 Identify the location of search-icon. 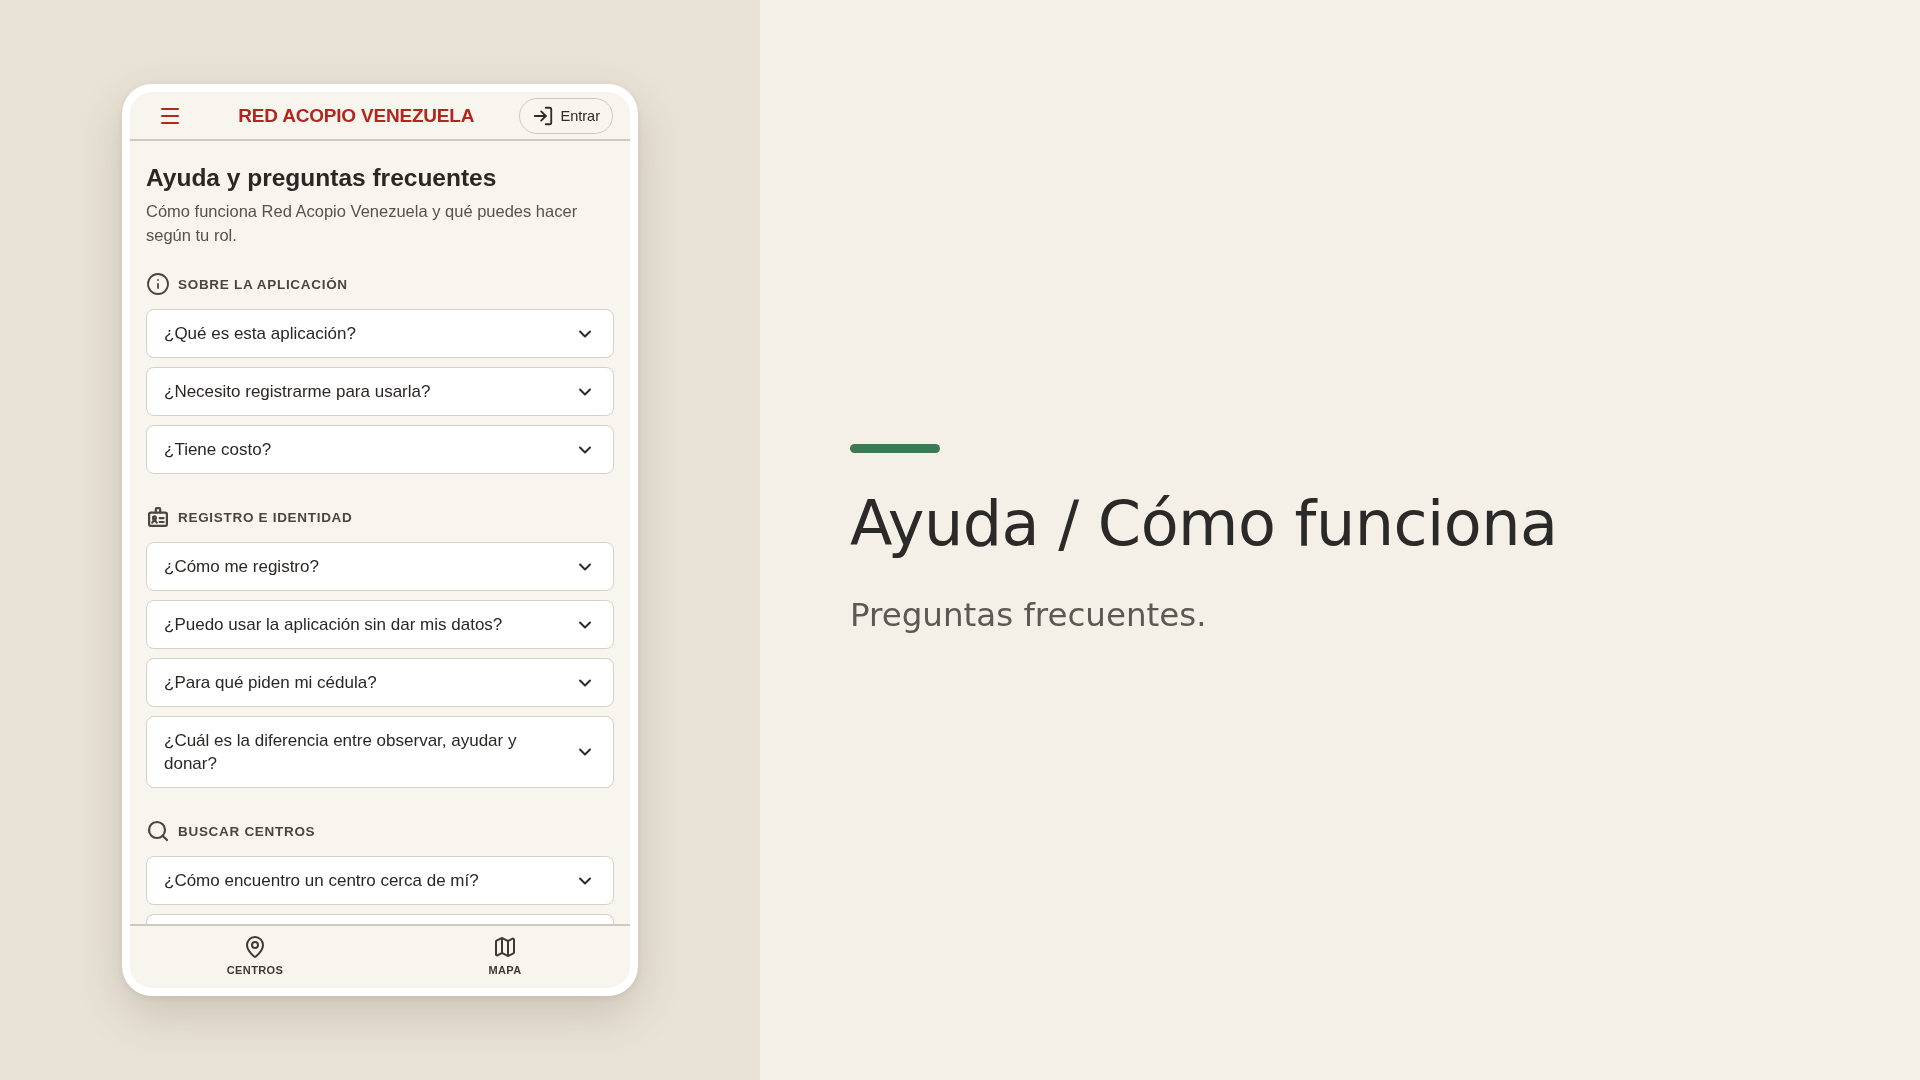
(158, 831).